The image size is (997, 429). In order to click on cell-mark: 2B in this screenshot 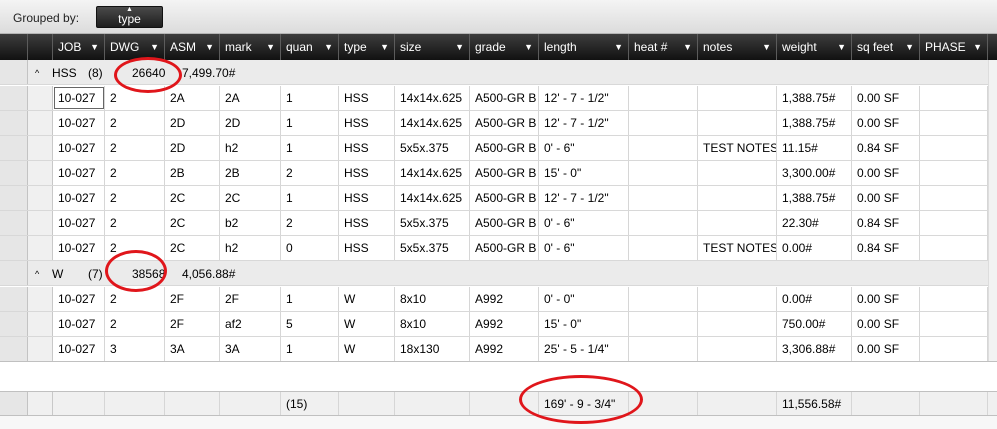, I will do `click(250, 173)`.